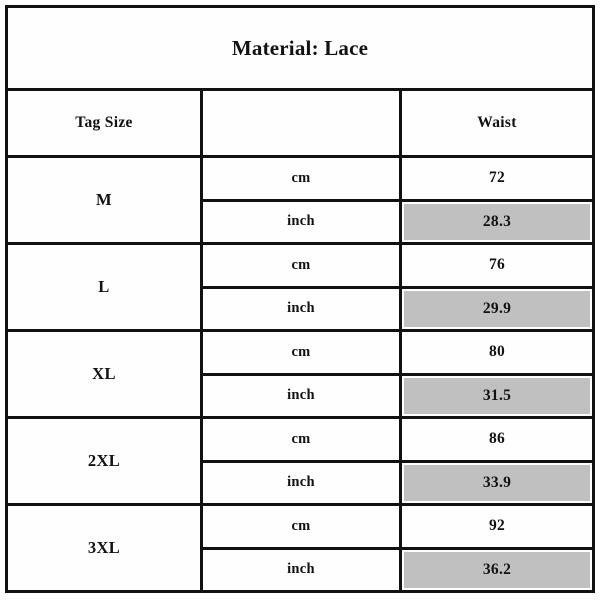  Describe the element at coordinates (301, 221) in the screenshot. I see `unit-label-inch-m: inch` at that location.